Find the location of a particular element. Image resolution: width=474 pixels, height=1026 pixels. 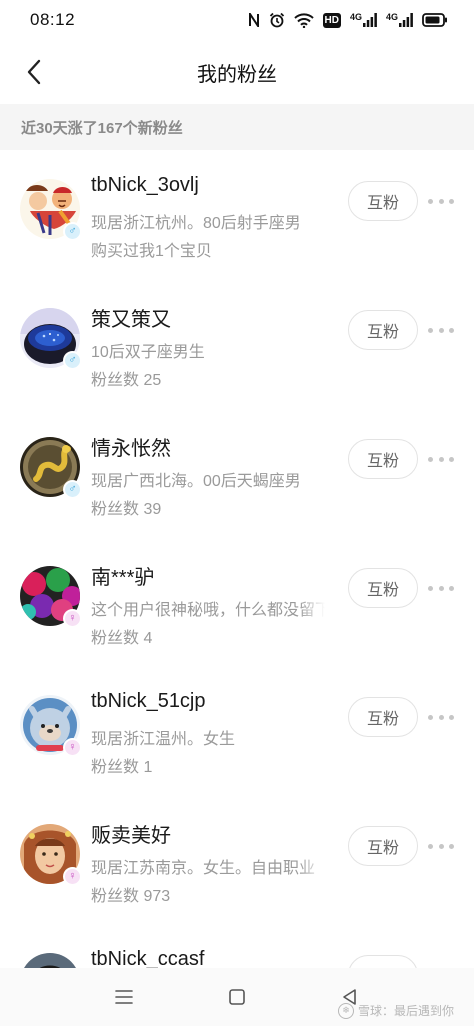

fan-profile: 现居浙江温州。女生 is located at coordinates (208, 737).